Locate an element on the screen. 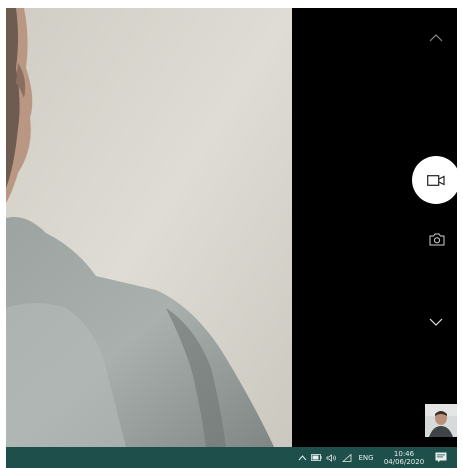  clock: 10:46 04/06/2020 is located at coordinates (404, 457).